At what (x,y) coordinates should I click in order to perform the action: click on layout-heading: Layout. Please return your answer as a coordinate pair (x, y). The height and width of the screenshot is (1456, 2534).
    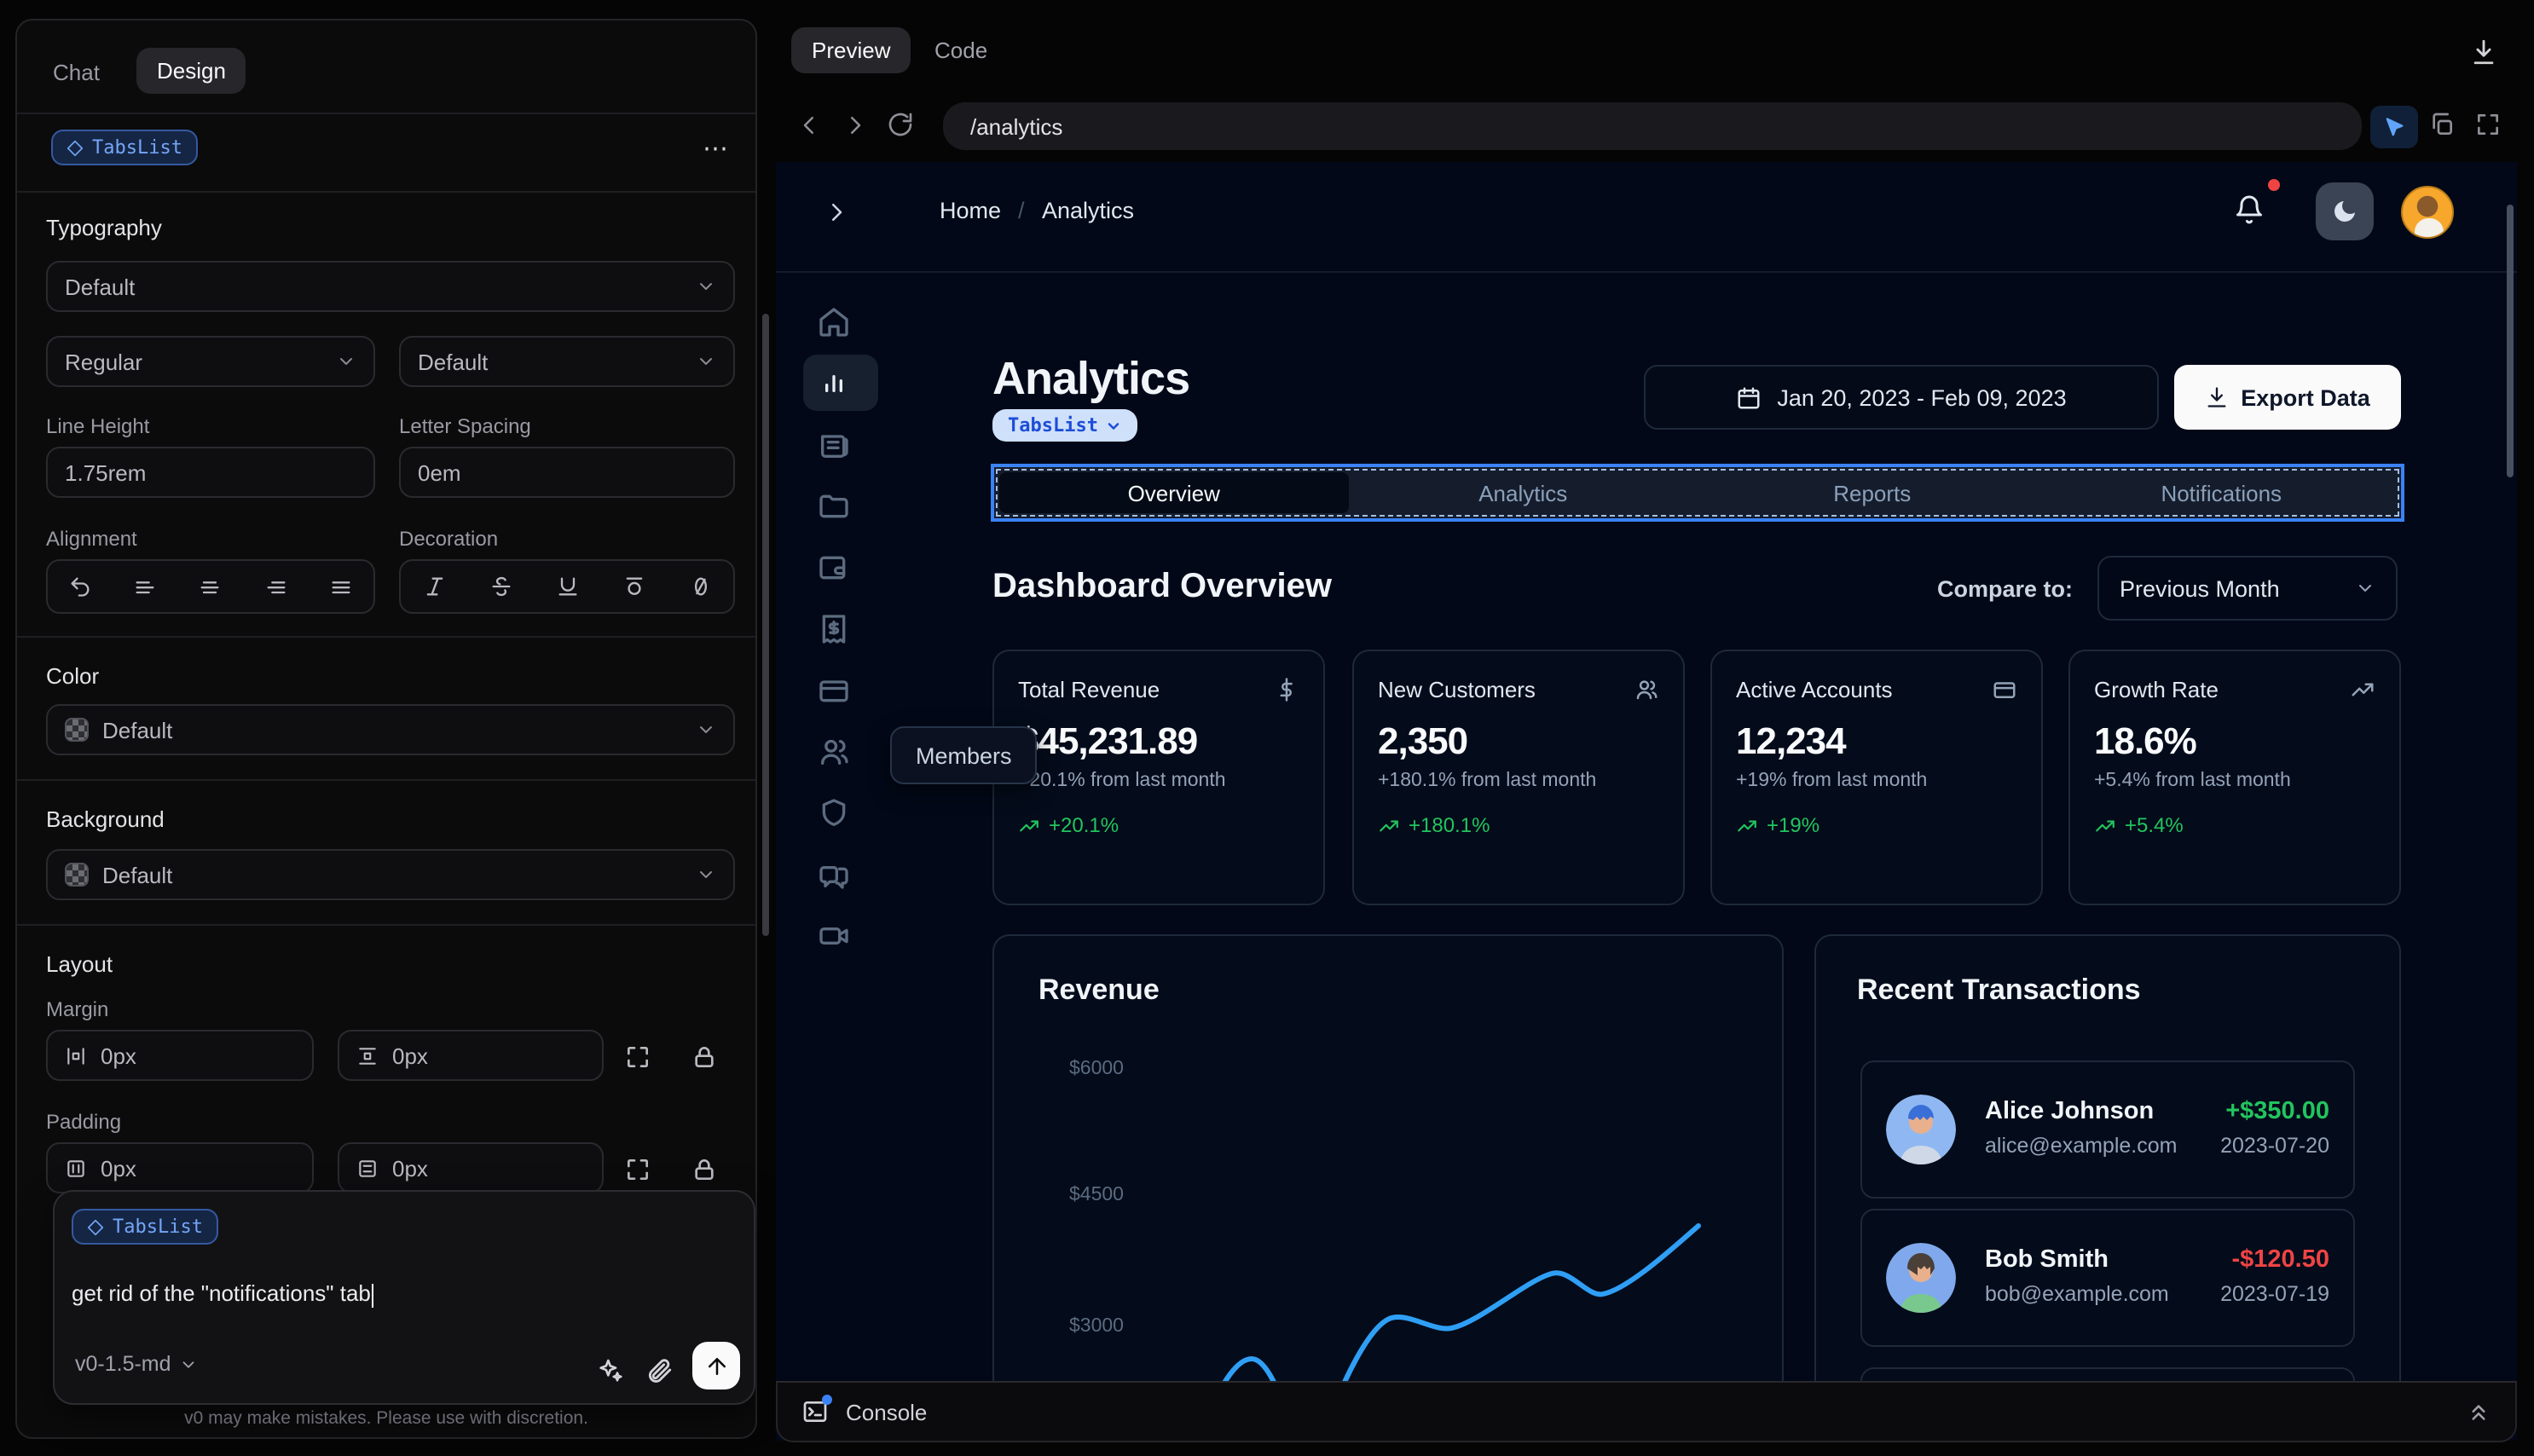
    Looking at the image, I should click on (79, 964).